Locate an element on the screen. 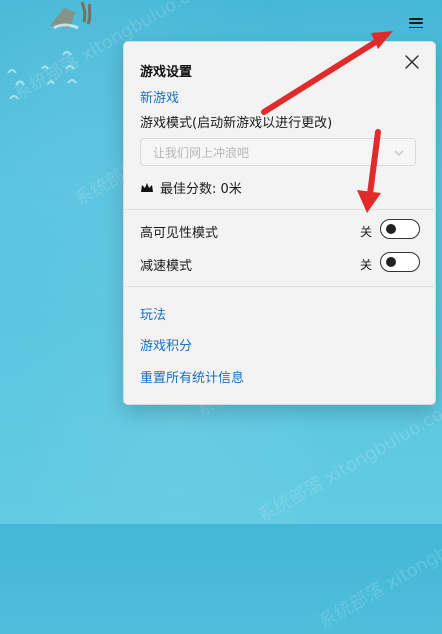 The width and height of the screenshot is (442, 634). menu-button is located at coordinates (416, 23).